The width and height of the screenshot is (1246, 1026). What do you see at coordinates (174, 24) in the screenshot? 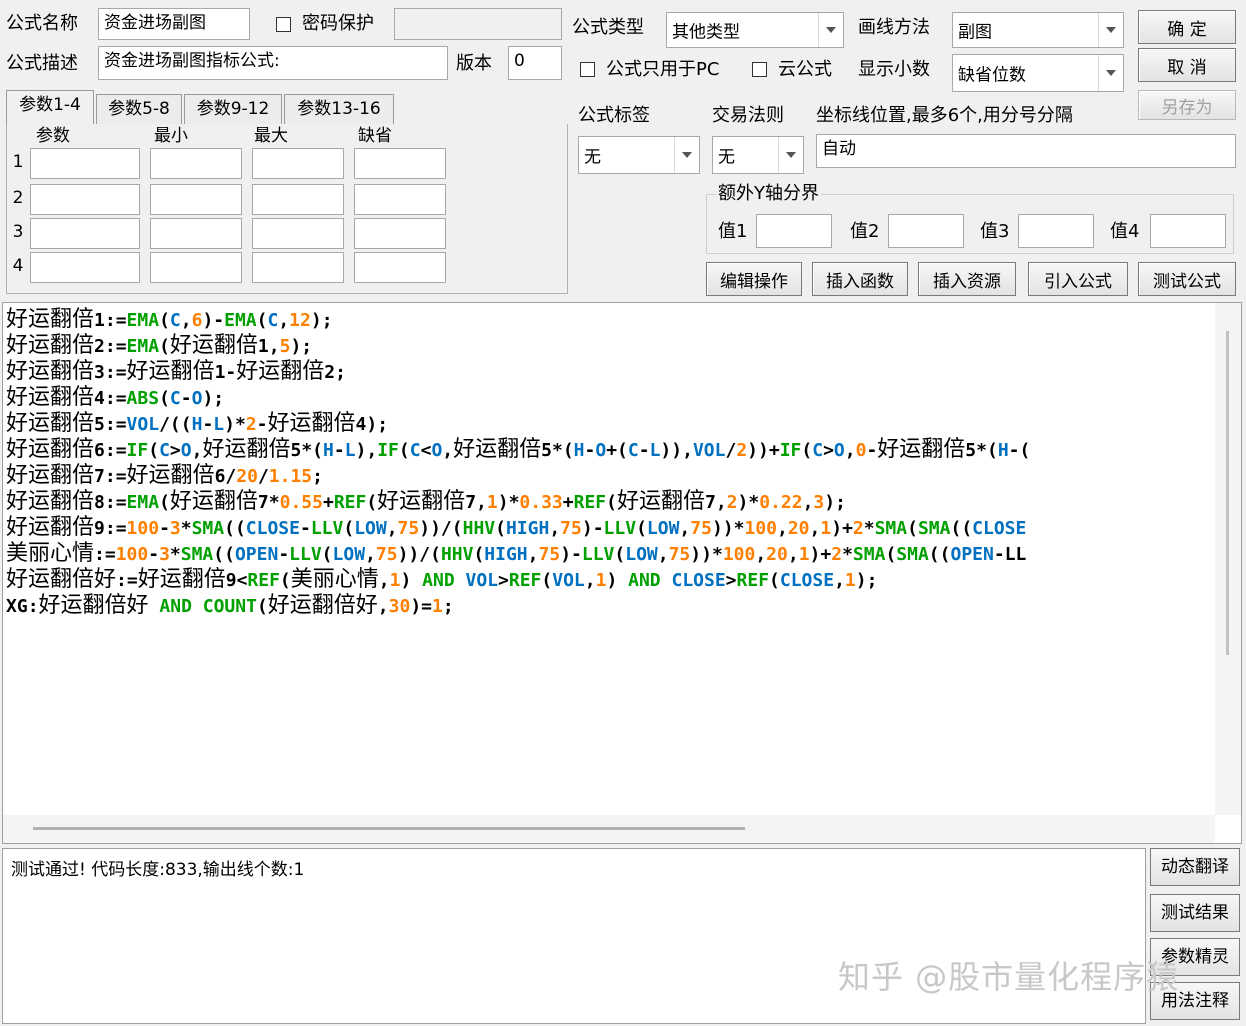
I see `formula-name-input: 资金进场副图` at bounding box center [174, 24].